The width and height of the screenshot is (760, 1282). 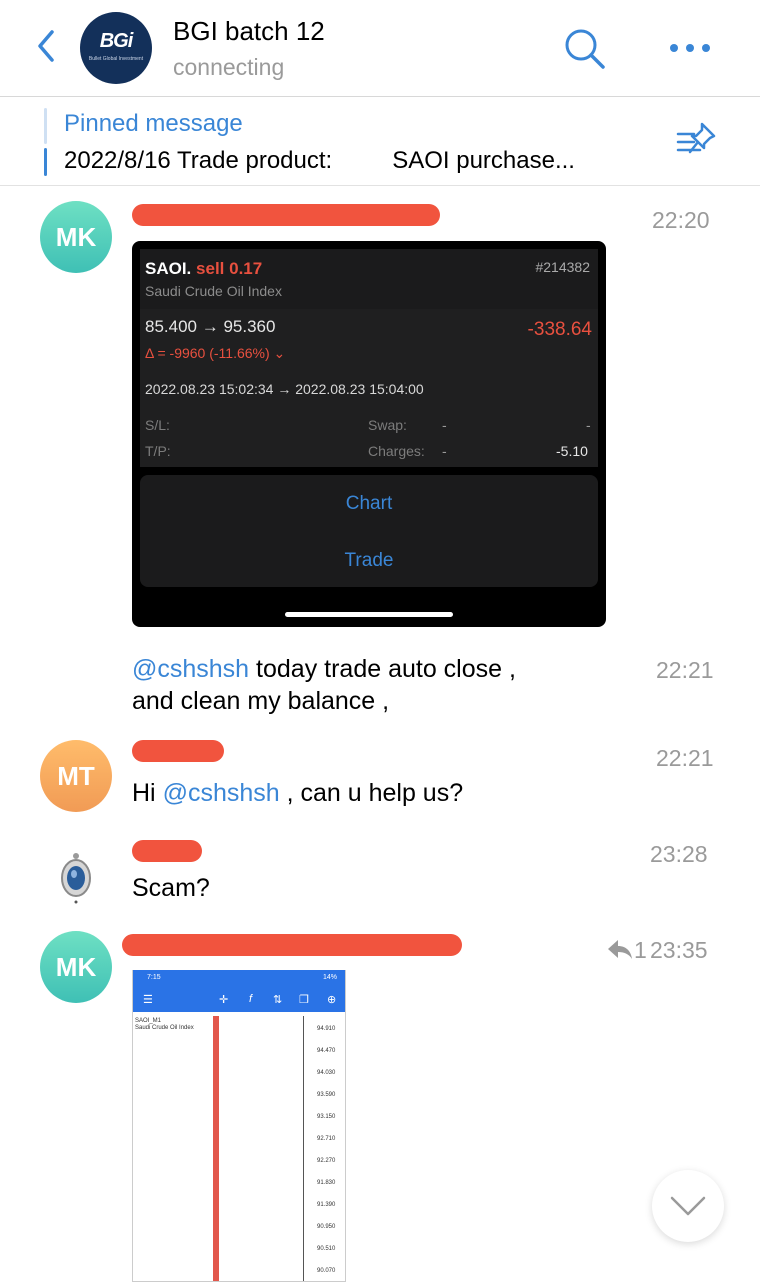 I want to click on chart-price-bar, so click(x=216, y=1148).